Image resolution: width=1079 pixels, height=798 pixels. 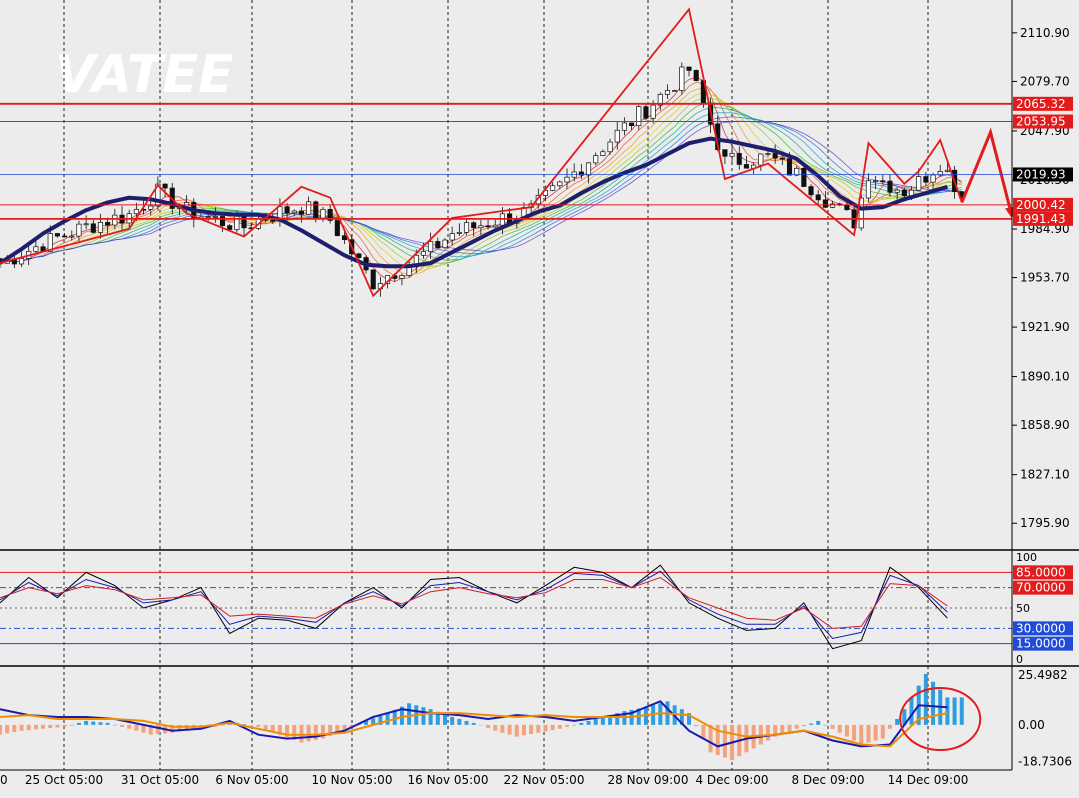 I want to click on price-tick-label: 1921.90, so click(x=1045, y=327).